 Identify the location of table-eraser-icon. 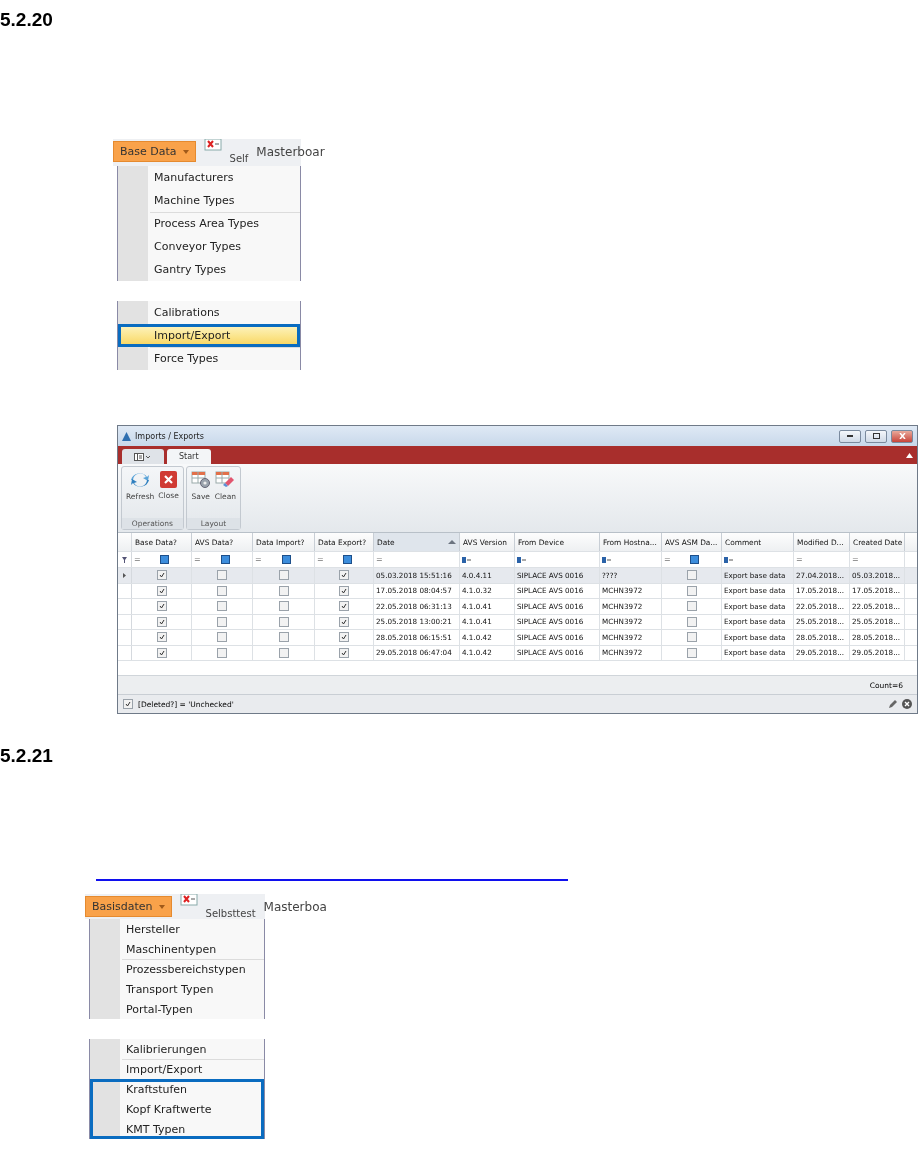
(225, 480).